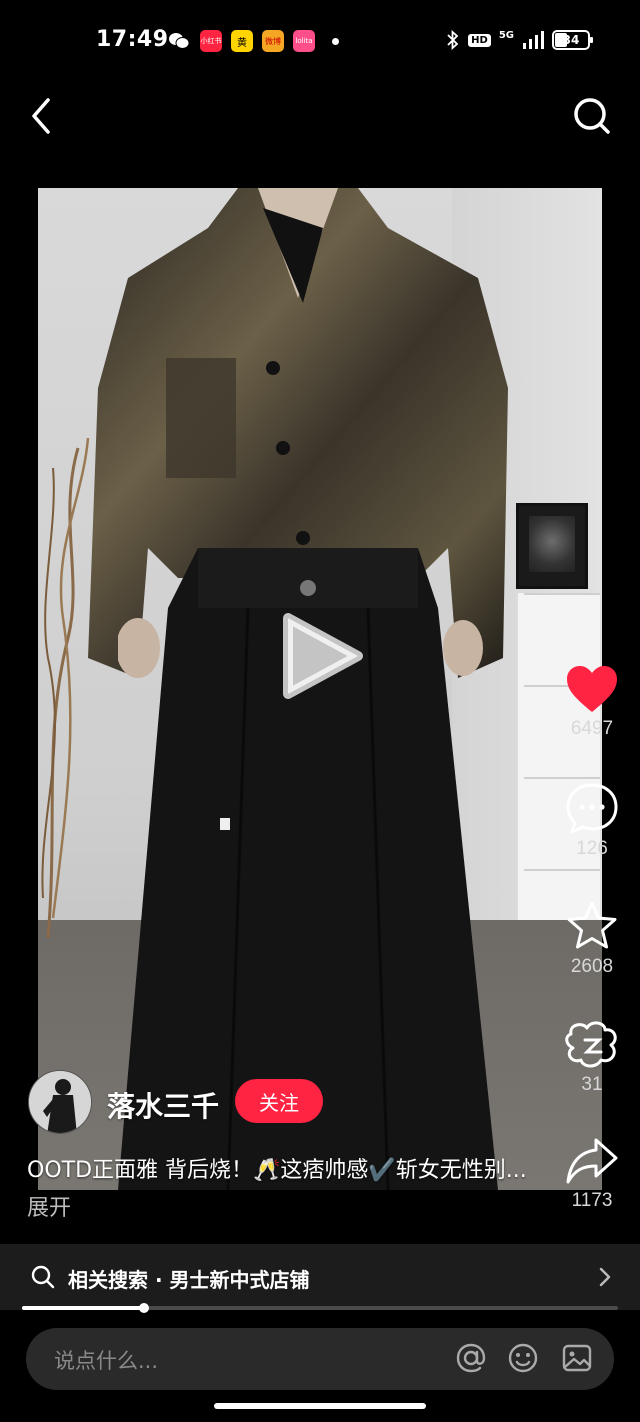  I want to click on chevron-left-icon, so click(41, 116).